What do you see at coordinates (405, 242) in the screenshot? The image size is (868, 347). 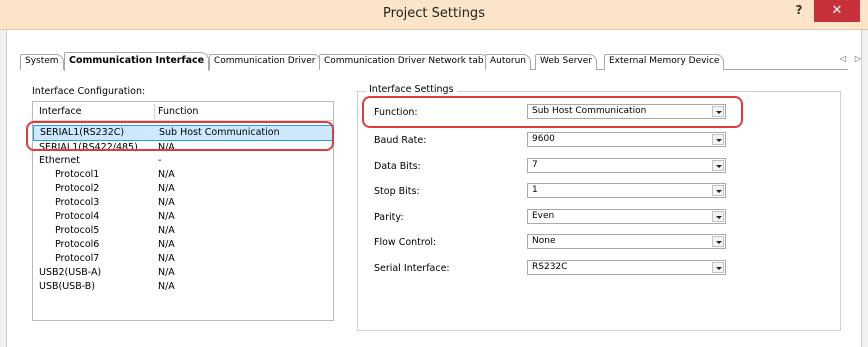 I see `flow-control-label: Flow Control:` at bounding box center [405, 242].